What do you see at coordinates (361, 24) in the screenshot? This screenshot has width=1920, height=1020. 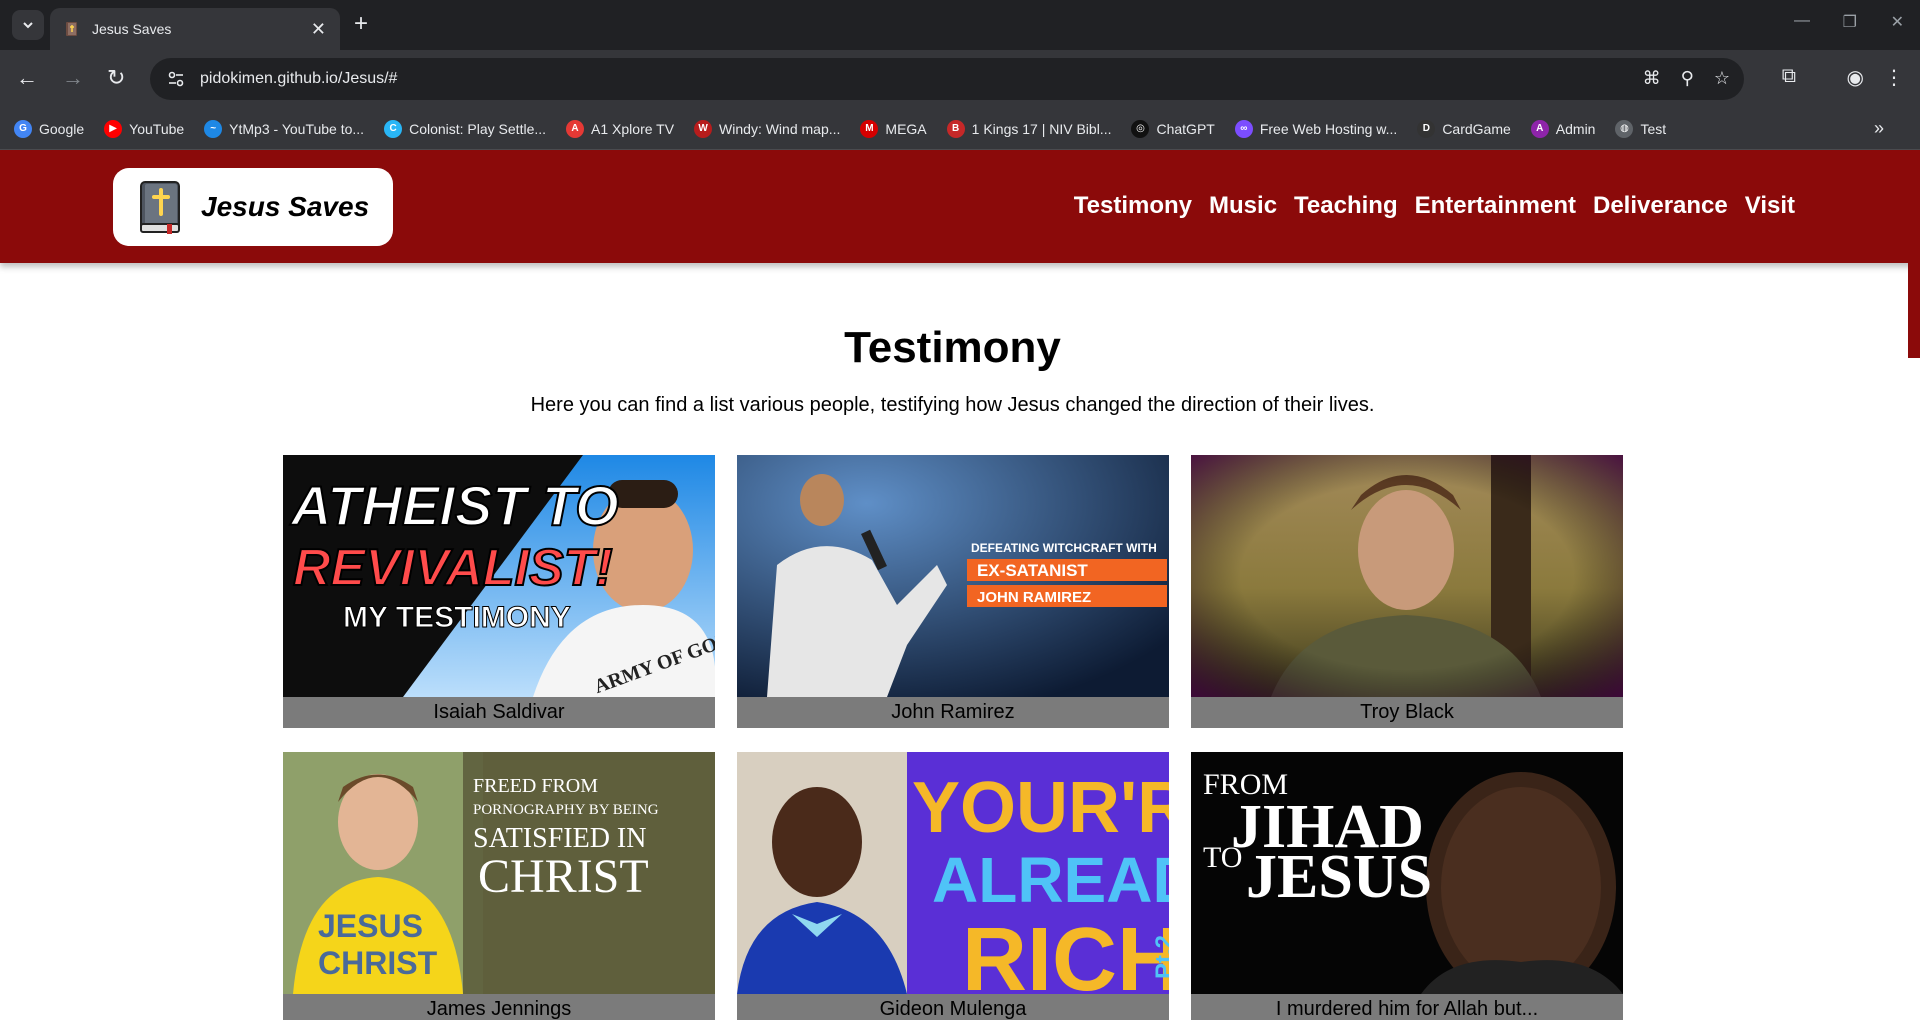 I see `new-tab-button: +` at bounding box center [361, 24].